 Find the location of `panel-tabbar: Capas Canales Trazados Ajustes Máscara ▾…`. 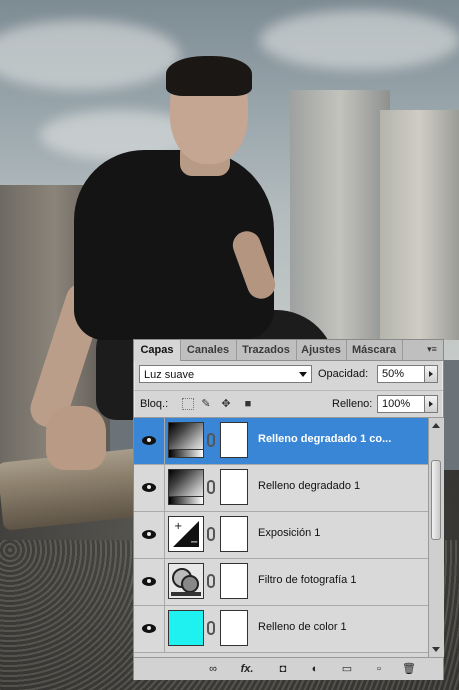

panel-tabbar: Capas Canales Trazados Ajustes Máscara ▾… is located at coordinates (288, 350).